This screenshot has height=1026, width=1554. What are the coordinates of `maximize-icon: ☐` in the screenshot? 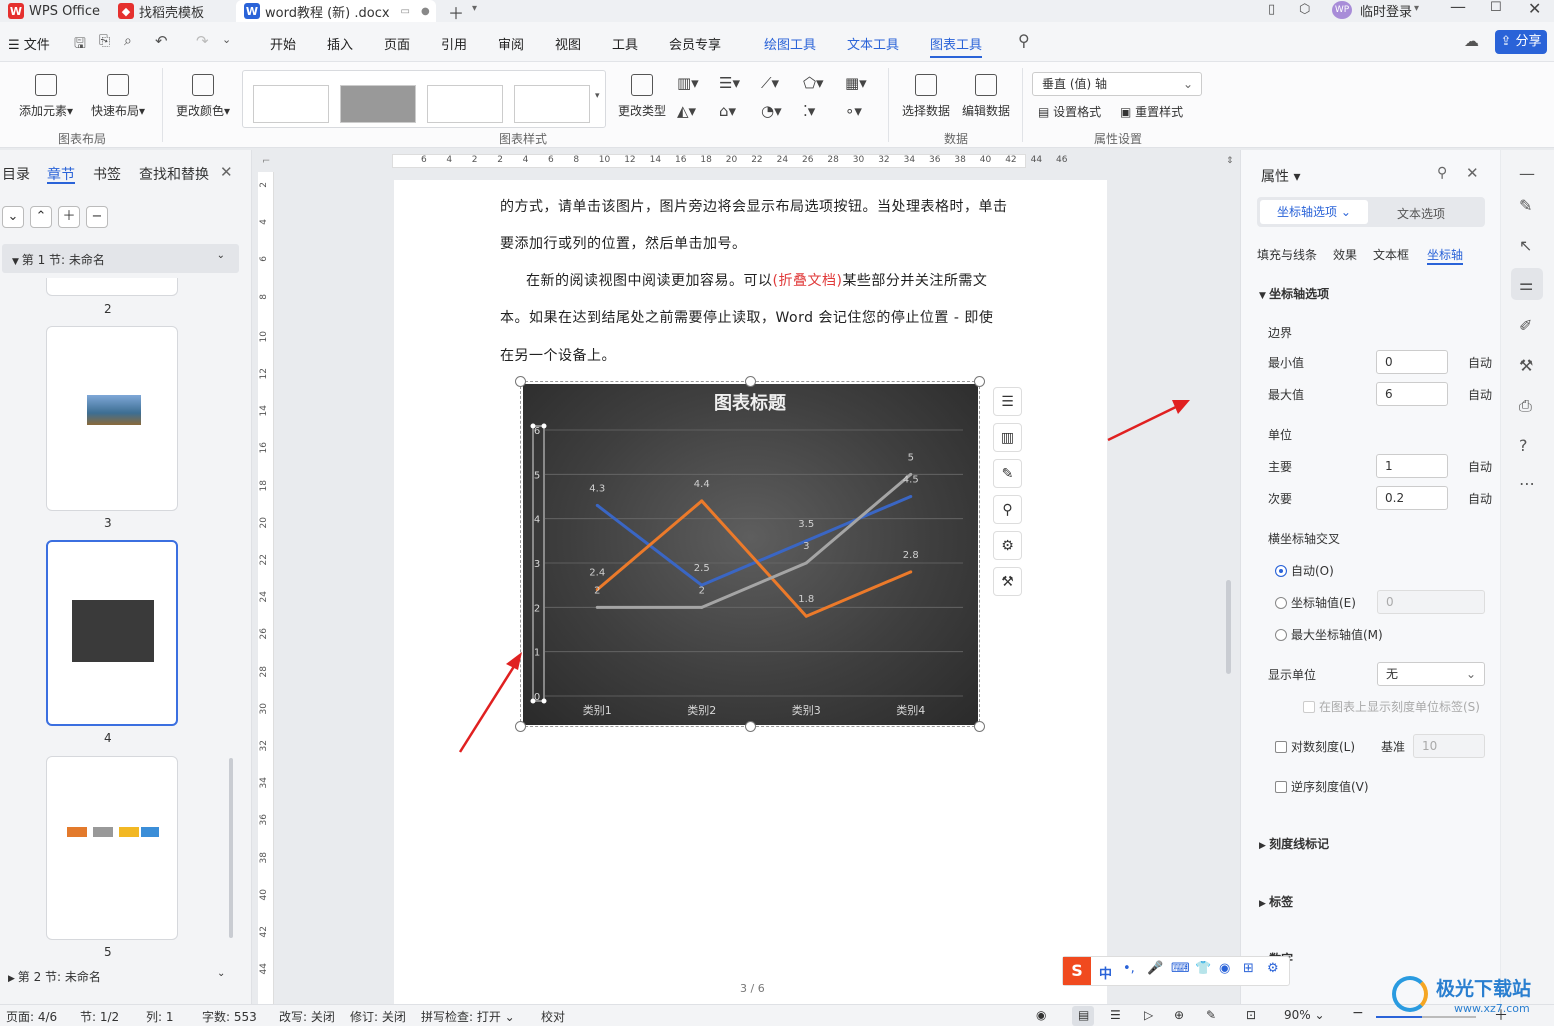 It's located at (1496, 7).